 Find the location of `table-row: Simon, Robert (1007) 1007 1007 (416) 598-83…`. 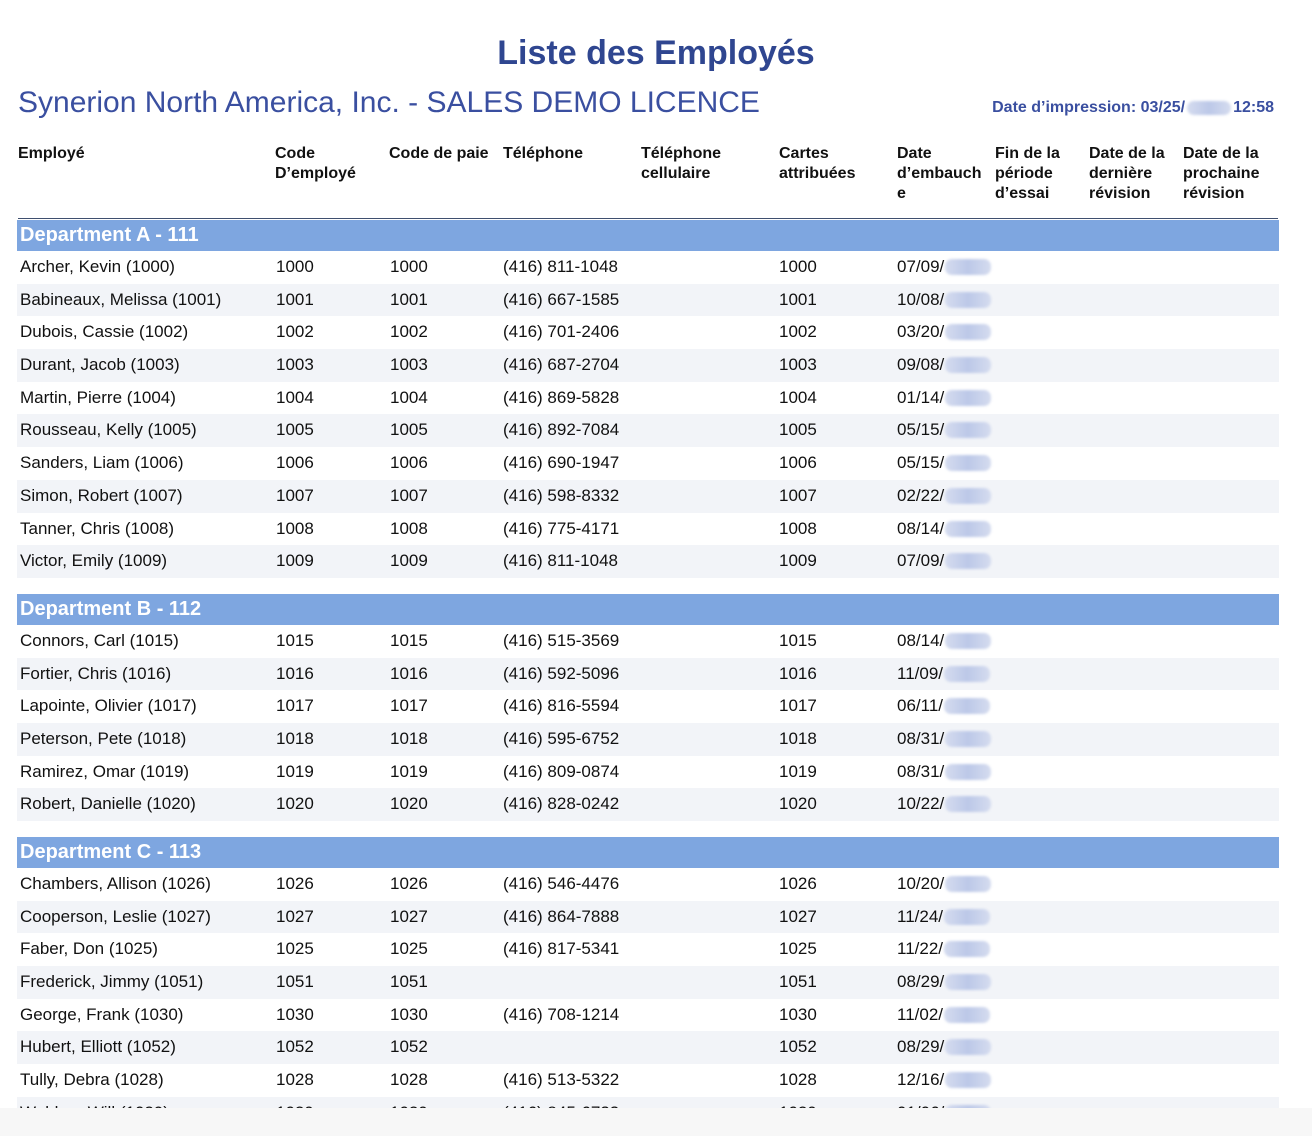

table-row: Simon, Robert (1007) 1007 1007 (416) 598-83… is located at coordinates (648, 496).